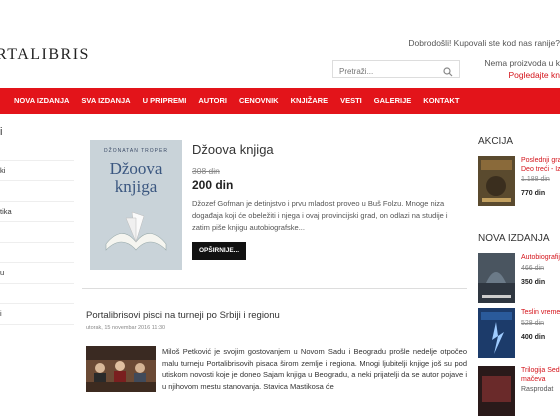  Describe the element at coordinates (213, 185) in the screenshot. I see `featured-price: 200 din` at that location.